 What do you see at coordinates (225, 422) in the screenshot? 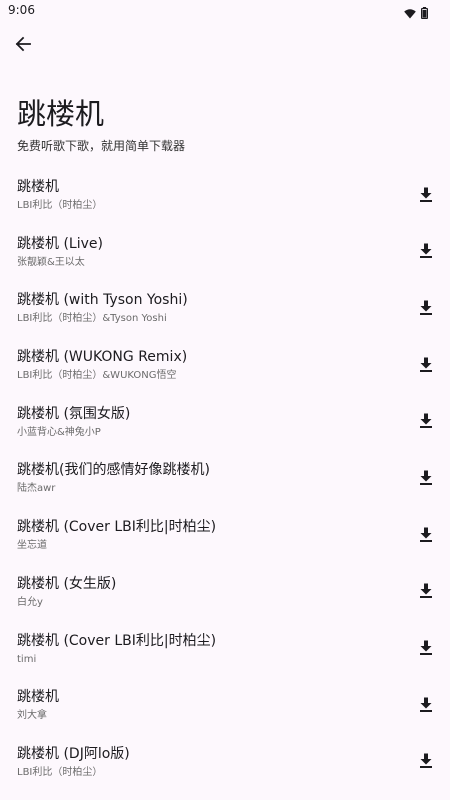
I see `song-item: 跳楼机 (氛围女版) 小蓝背心&神兔小P` at bounding box center [225, 422].